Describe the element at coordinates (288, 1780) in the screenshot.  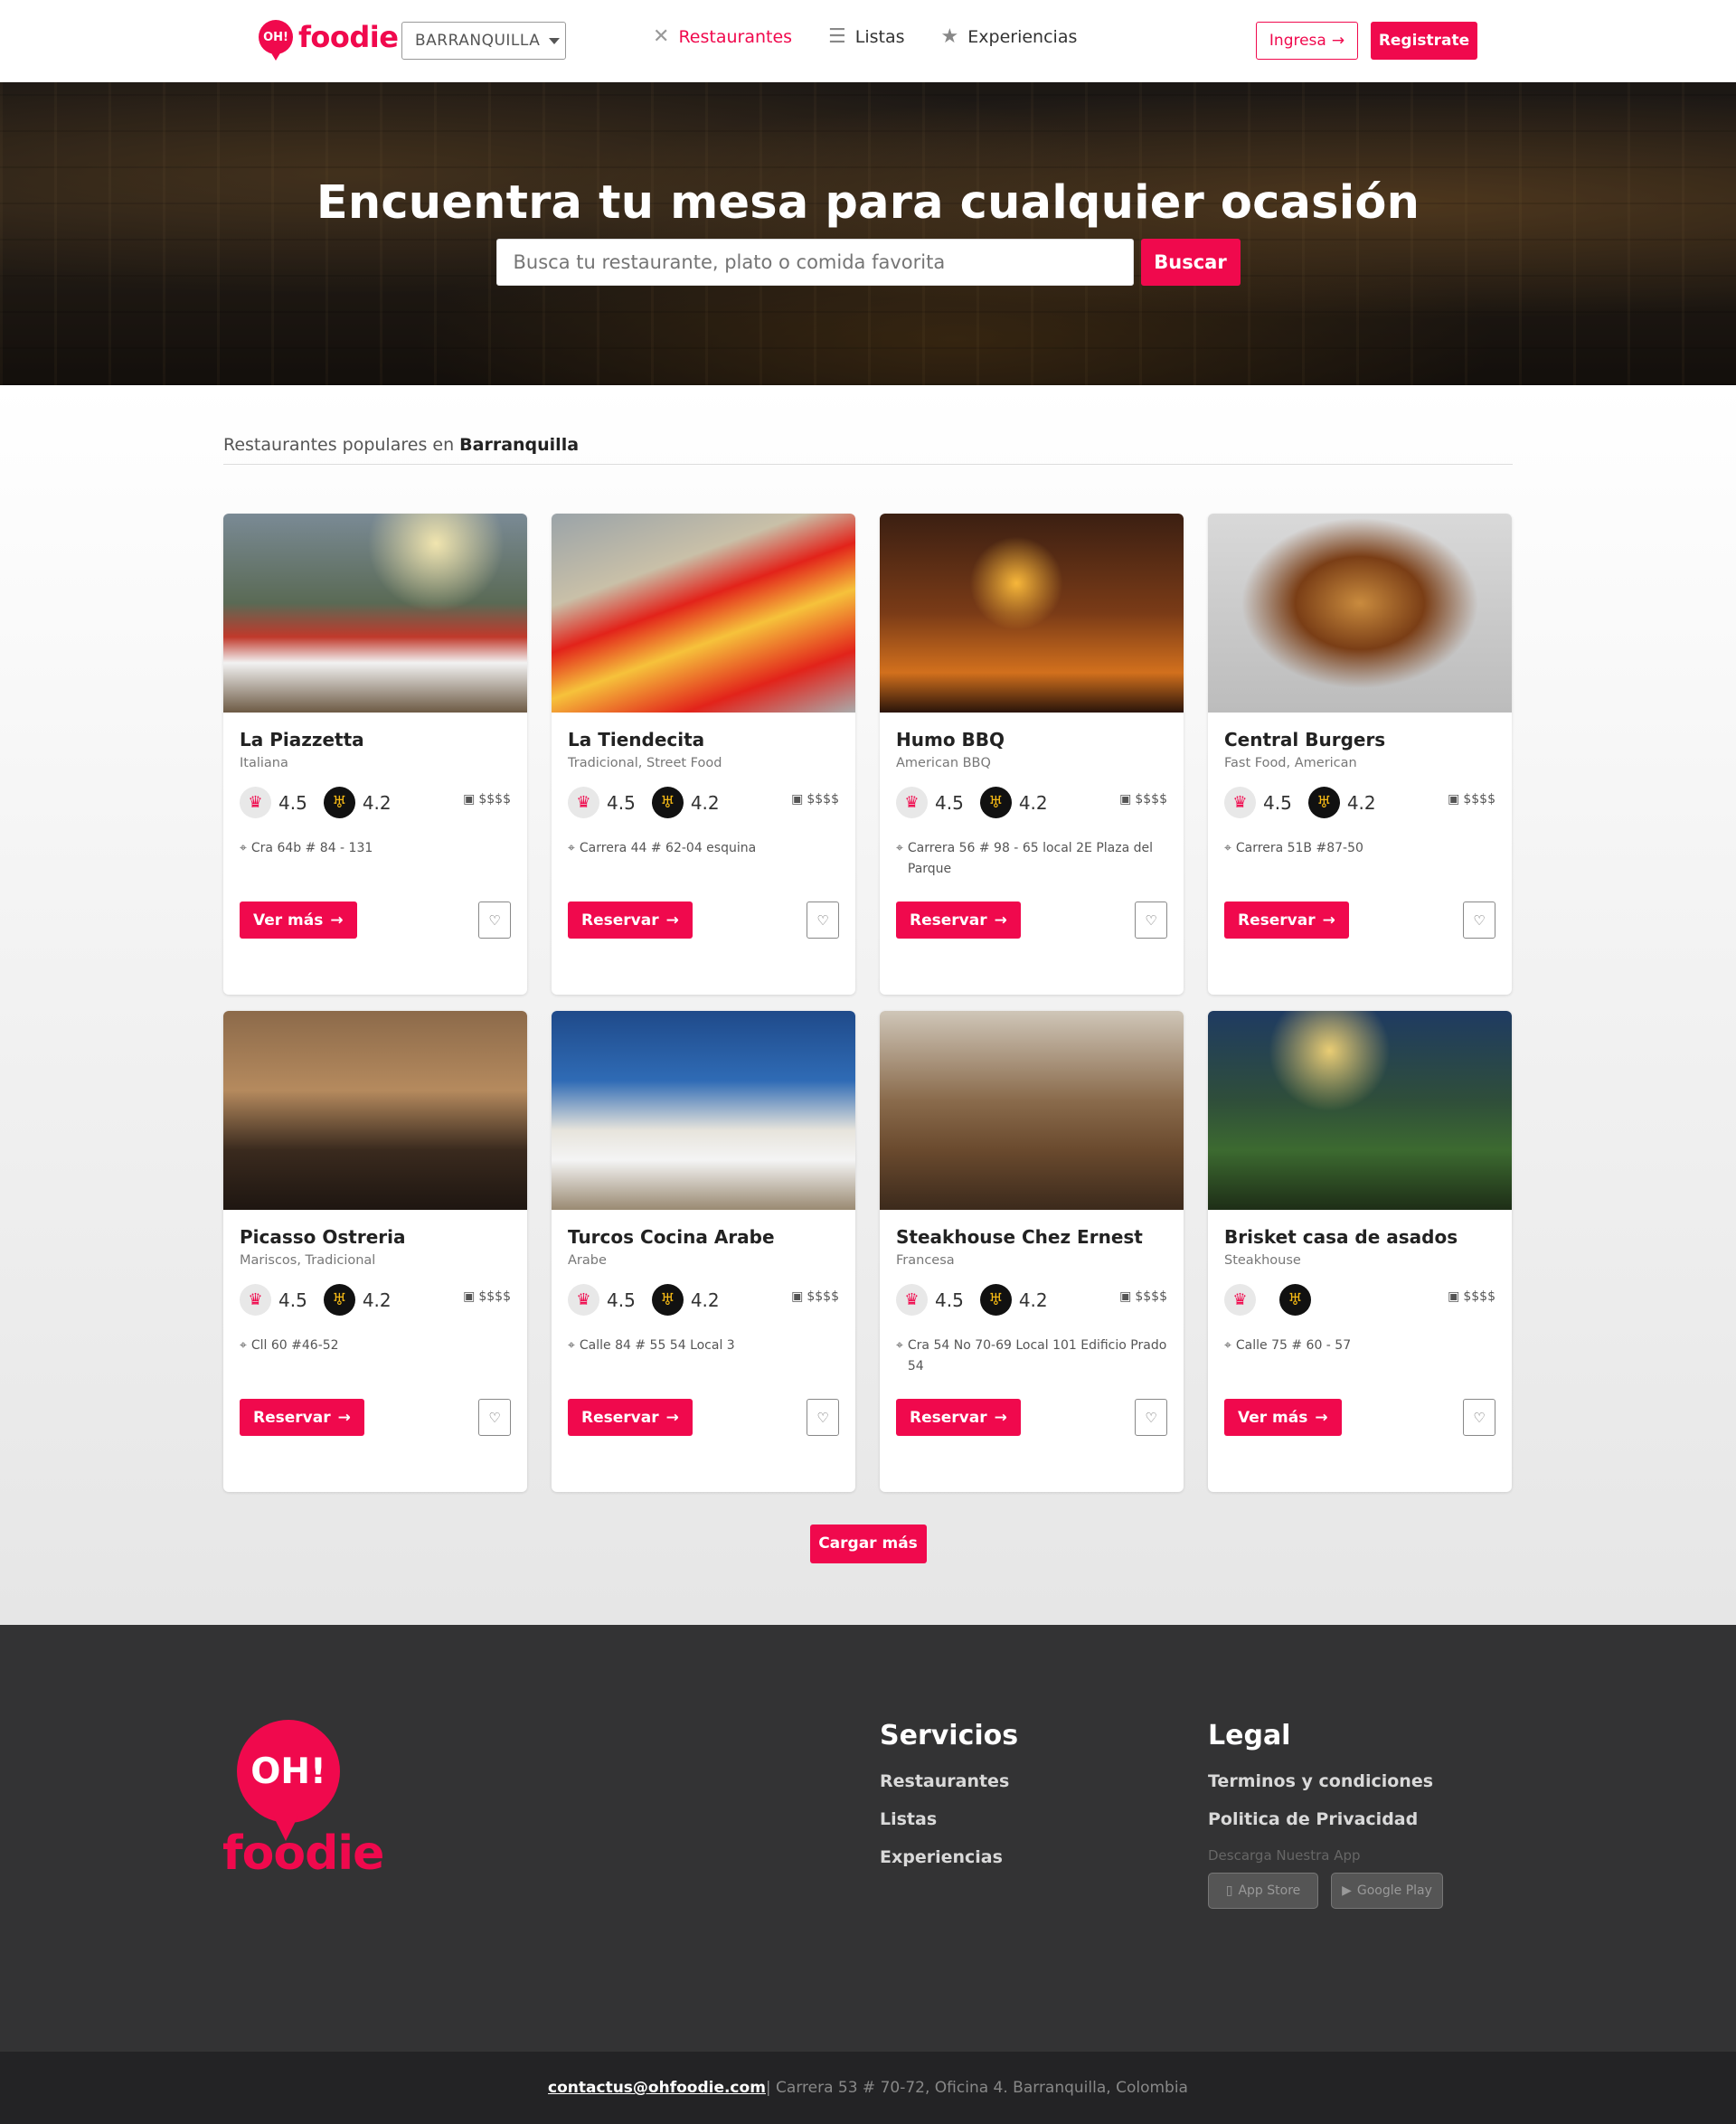
I see `footer-logo-badge: OH!` at that location.